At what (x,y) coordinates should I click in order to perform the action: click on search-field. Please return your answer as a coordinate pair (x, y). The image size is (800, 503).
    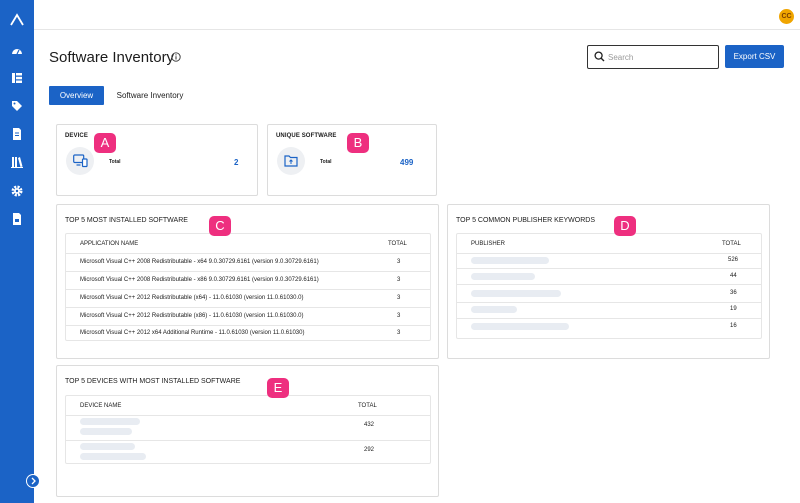
    Looking at the image, I should click on (653, 57).